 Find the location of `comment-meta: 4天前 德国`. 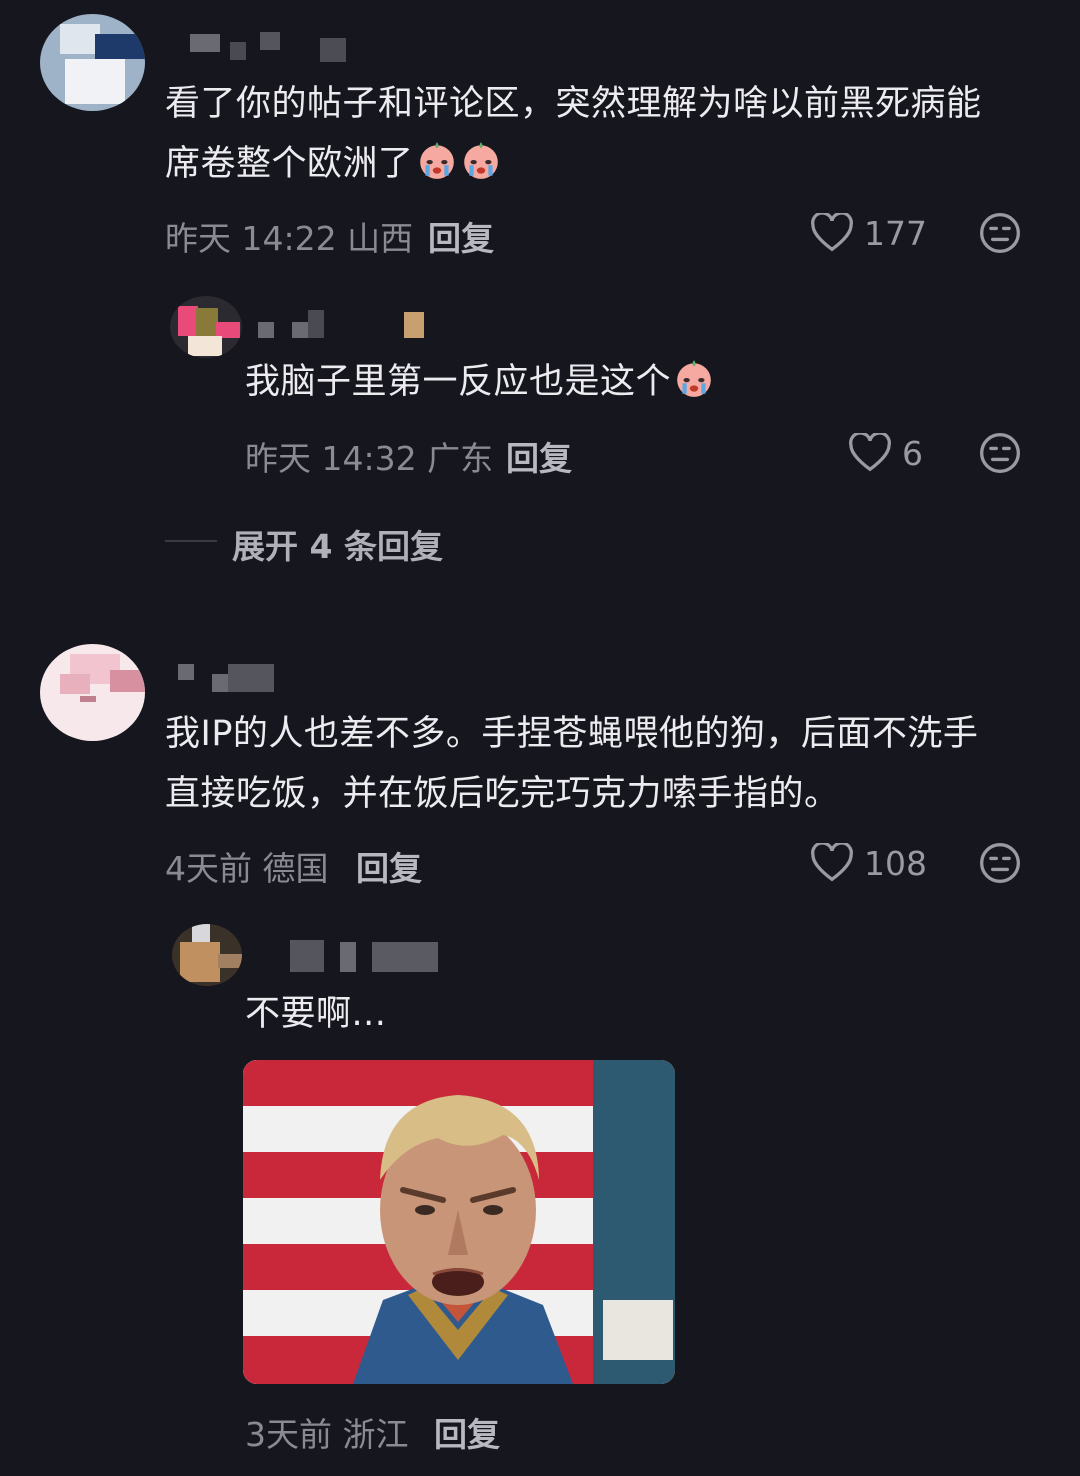

comment-meta: 4天前 德国 is located at coordinates (247, 868).